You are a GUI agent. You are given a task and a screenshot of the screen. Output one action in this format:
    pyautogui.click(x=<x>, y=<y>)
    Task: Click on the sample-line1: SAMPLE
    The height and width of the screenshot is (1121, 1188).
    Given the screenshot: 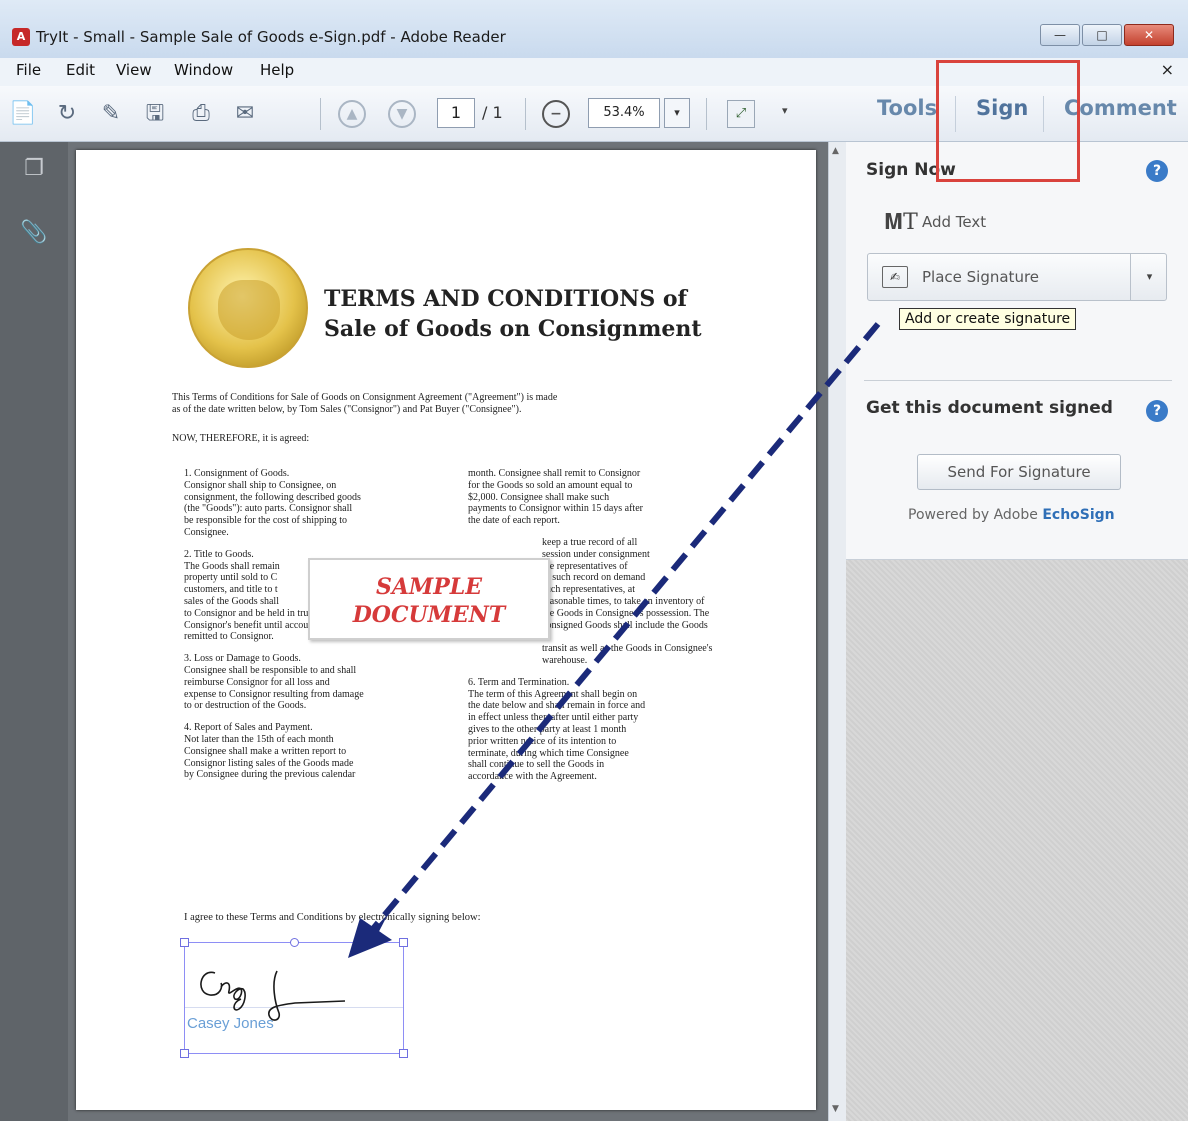 What is the action you would take?
    pyautogui.click(x=429, y=587)
    